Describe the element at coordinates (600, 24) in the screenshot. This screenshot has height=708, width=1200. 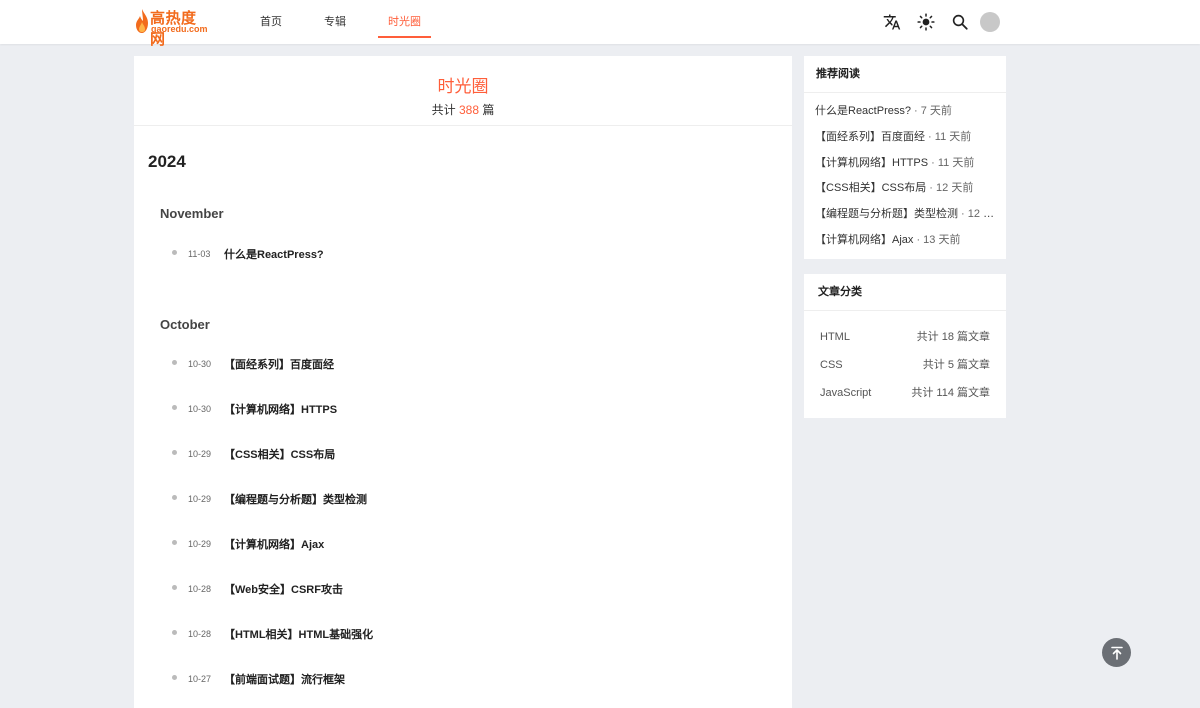
I see `top-header: 高热度网 gaoredu.com 首页 专辑 时光圈` at that location.